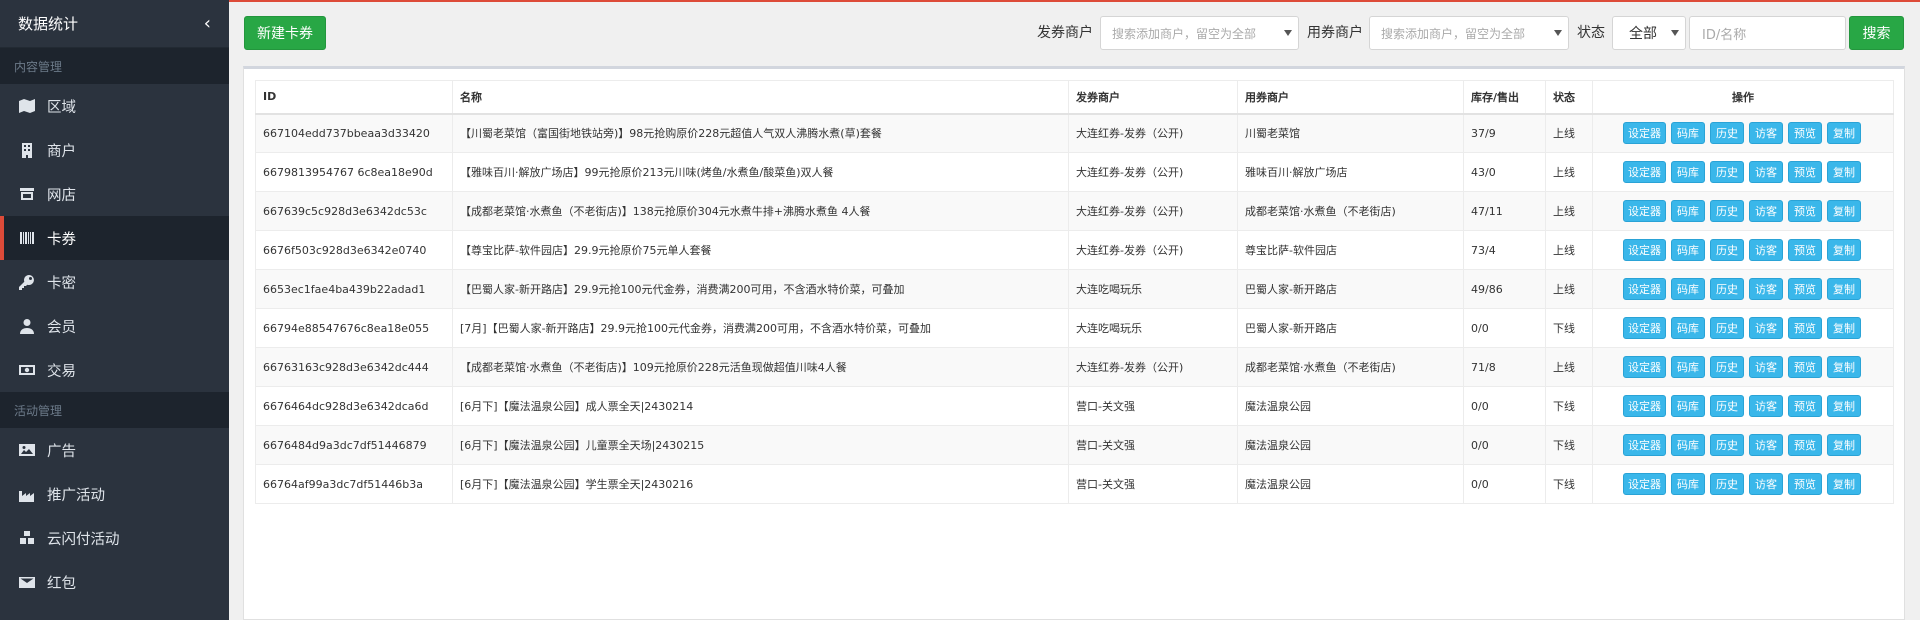 This screenshot has height=620, width=1920. Describe the element at coordinates (1504, 289) in the screenshot. I see `cell-stock: 49/86` at that location.